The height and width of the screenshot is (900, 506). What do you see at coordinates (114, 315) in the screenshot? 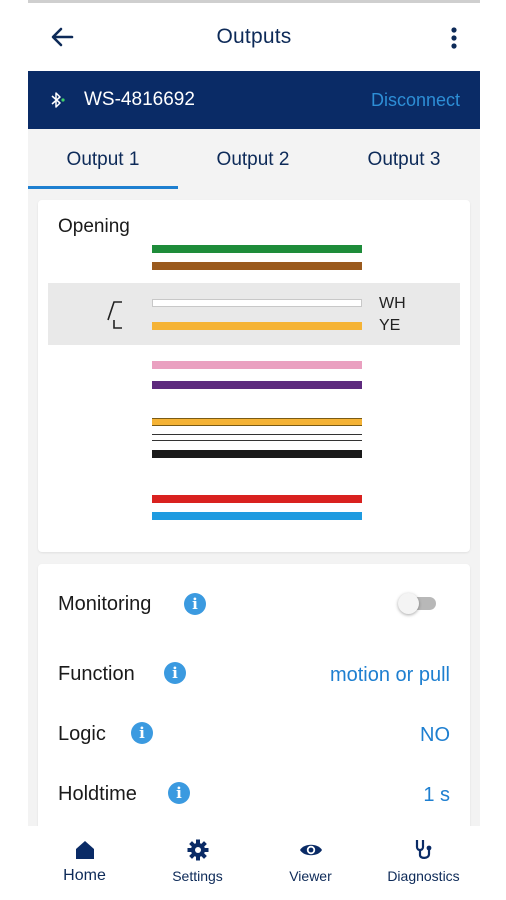
I see `switch-contact-icon` at bounding box center [114, 315].